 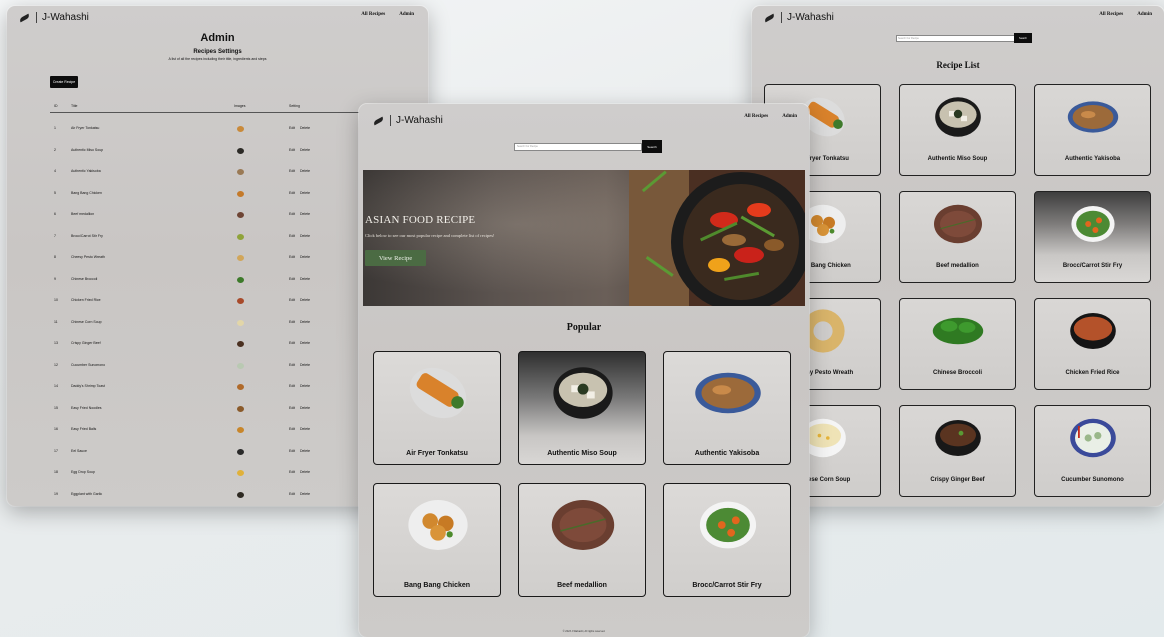 What do you see at coordinates (55, 128) in the screenshot?
I see `row-id: 1` at bounding box center [55, 128].